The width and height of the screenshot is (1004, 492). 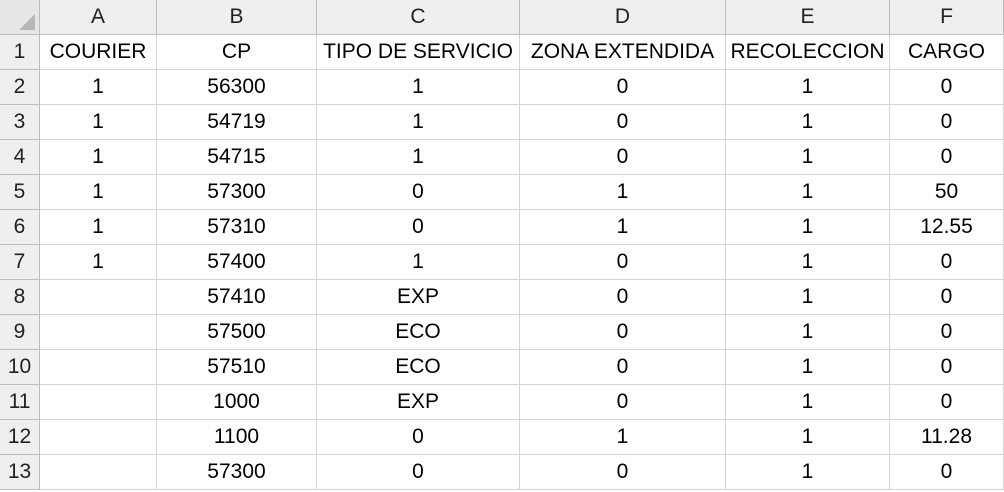 What do you see at coordinates (20, 87) in the screenshot?
I see `row-header: 2` at bounding box center [20, 87].